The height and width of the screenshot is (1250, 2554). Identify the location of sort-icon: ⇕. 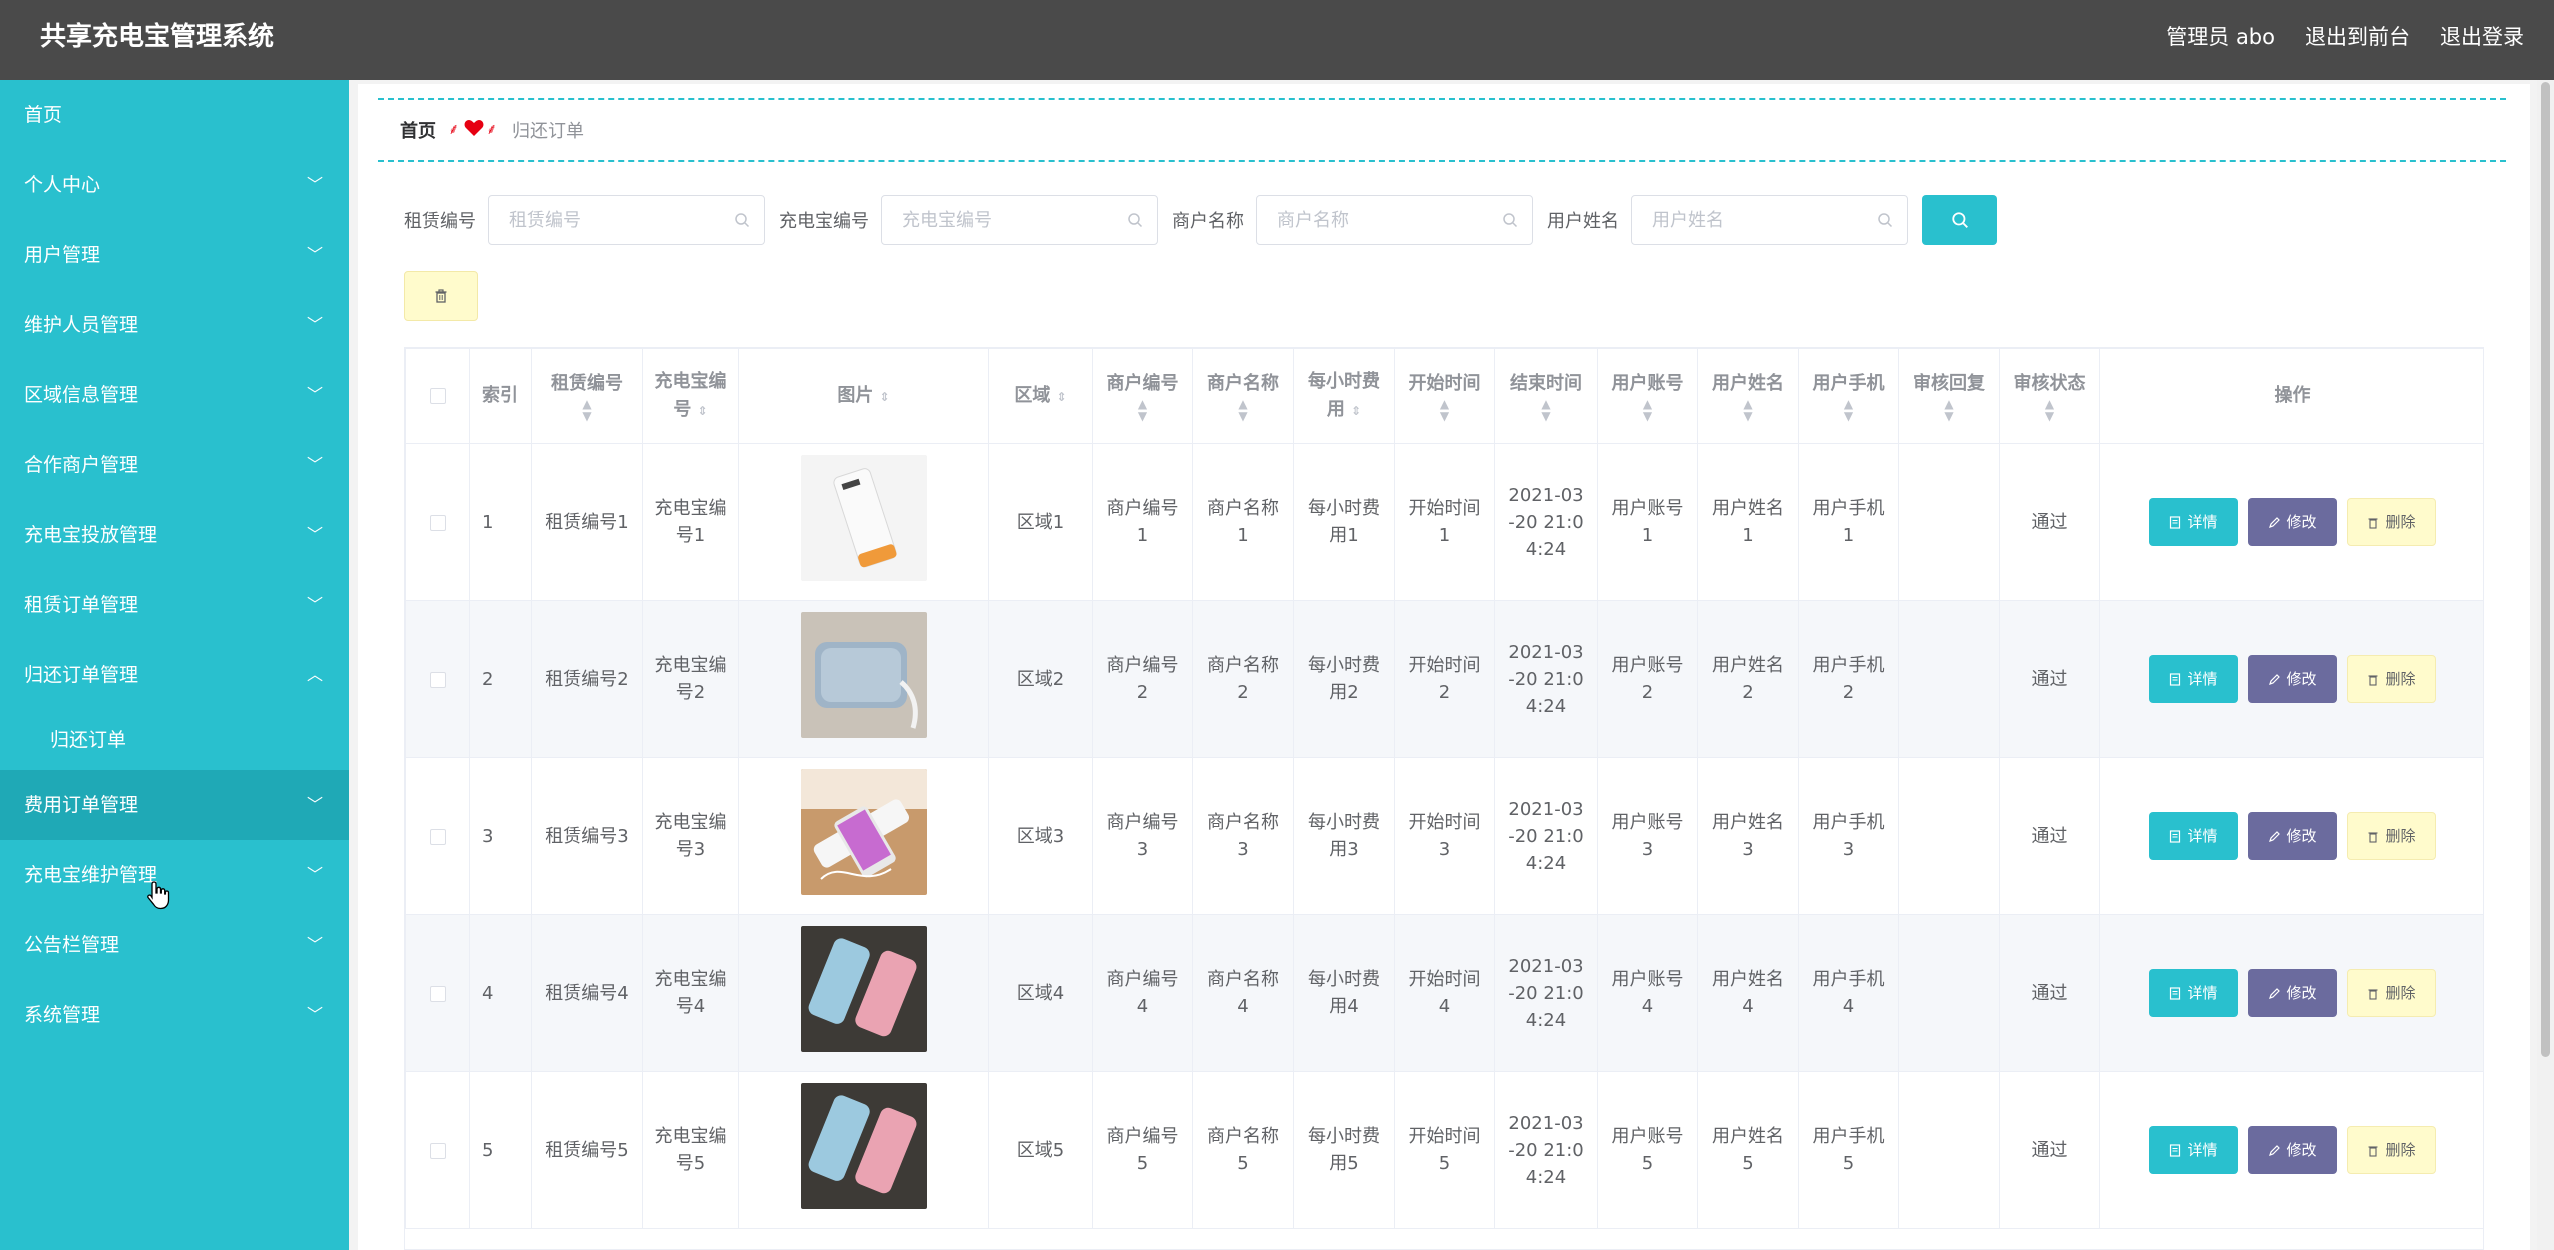
(1356, 410).